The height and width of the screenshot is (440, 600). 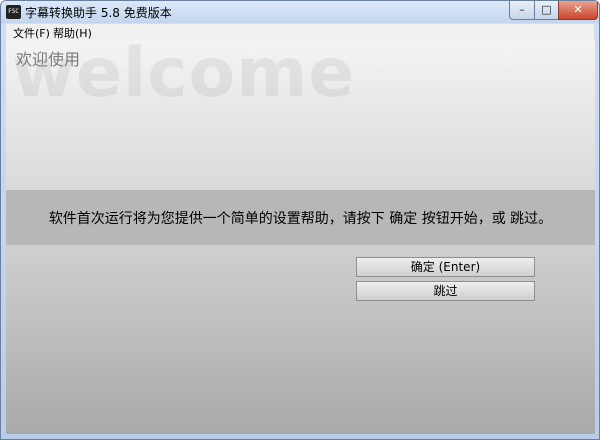 I want to click on title-bar: FSC 字幕转换助手 5.8 免费版本 – □ ✕, so click(x=300, y=12).